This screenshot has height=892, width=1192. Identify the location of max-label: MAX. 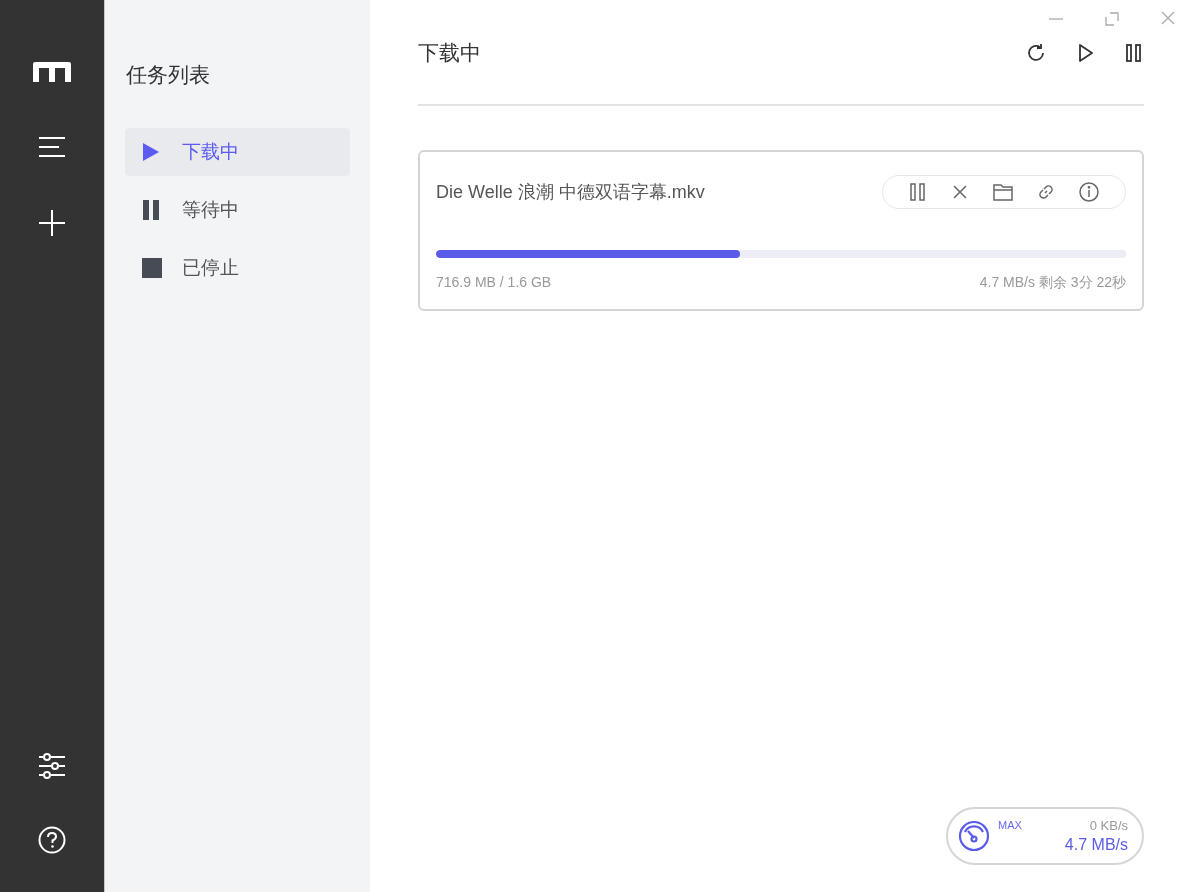
(1010, 825).